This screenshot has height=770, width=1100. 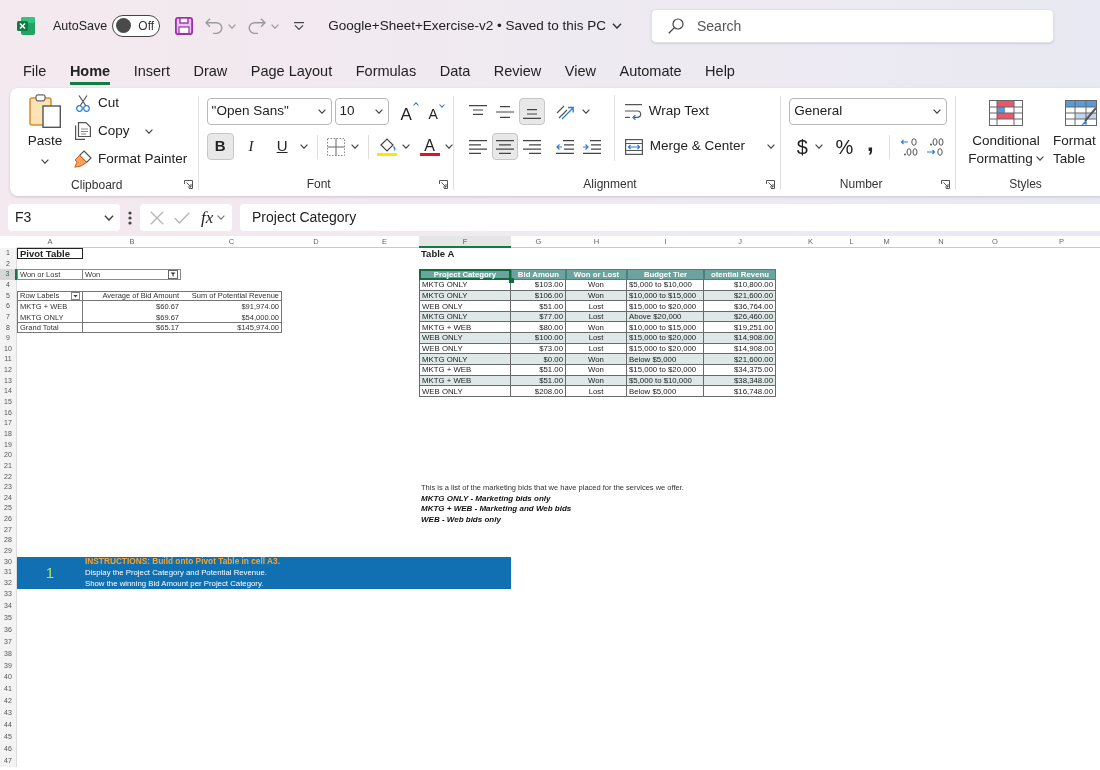 What do you see at coordinates (477, 146) in the screenshot?
I see `align-left-icon` at bounding box center [477, 146].